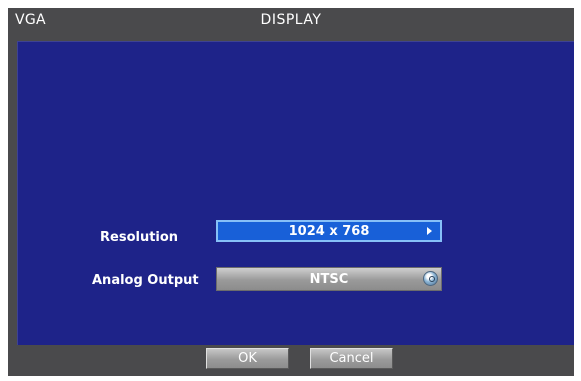 This screenshot has height=381, width=581. I want to click on analog-output-selector: NTSC, so click(329, 279).